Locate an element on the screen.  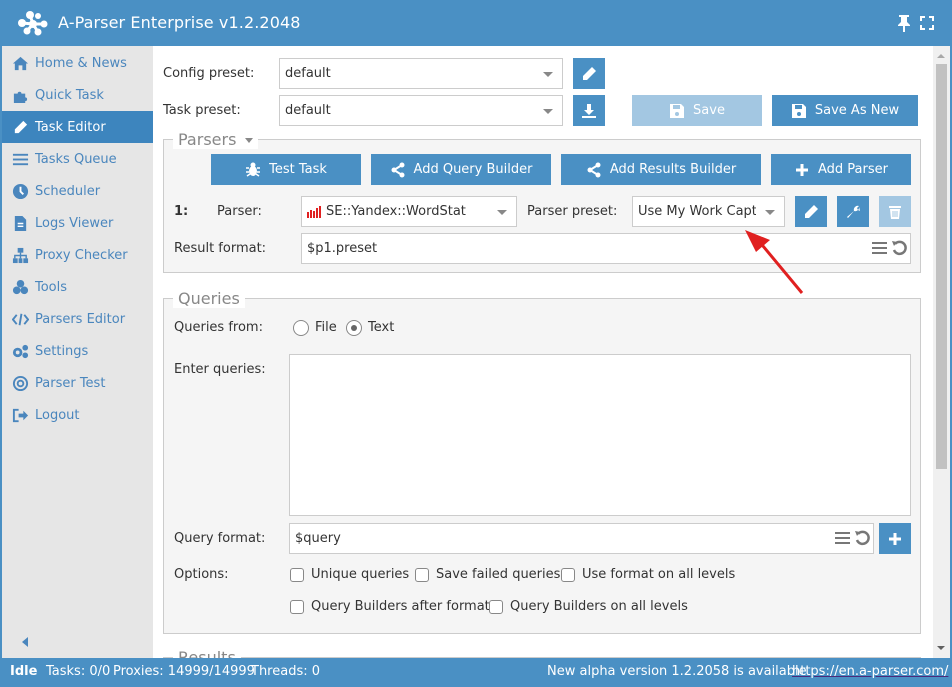
config-preset-value: default is located at coordinates (308, 73).